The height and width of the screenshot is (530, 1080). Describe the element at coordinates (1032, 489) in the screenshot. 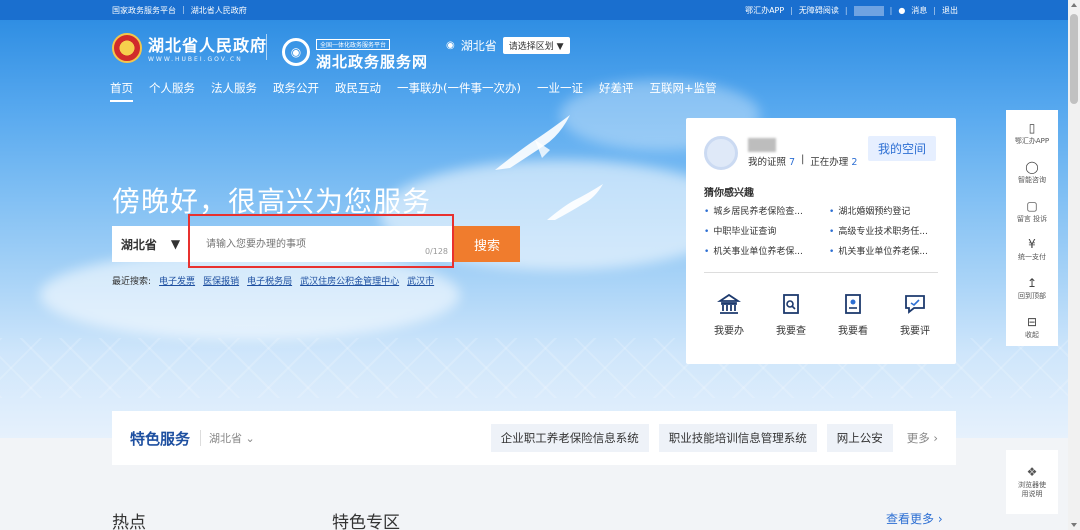

I see `browser-help-label: 浏览器使用说明` at that location.